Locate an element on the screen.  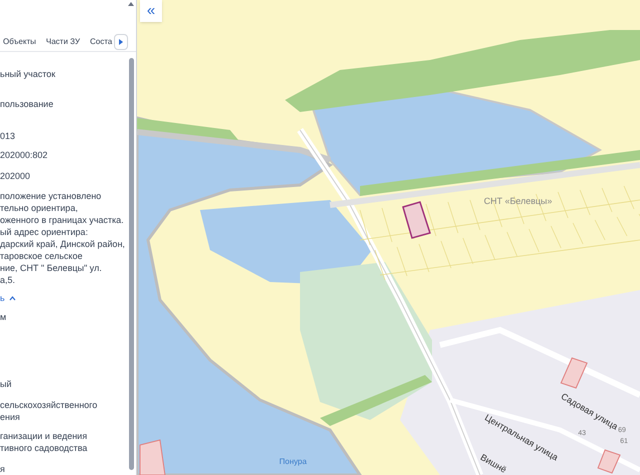
selected-parcel is located at coordinates (416, 220).